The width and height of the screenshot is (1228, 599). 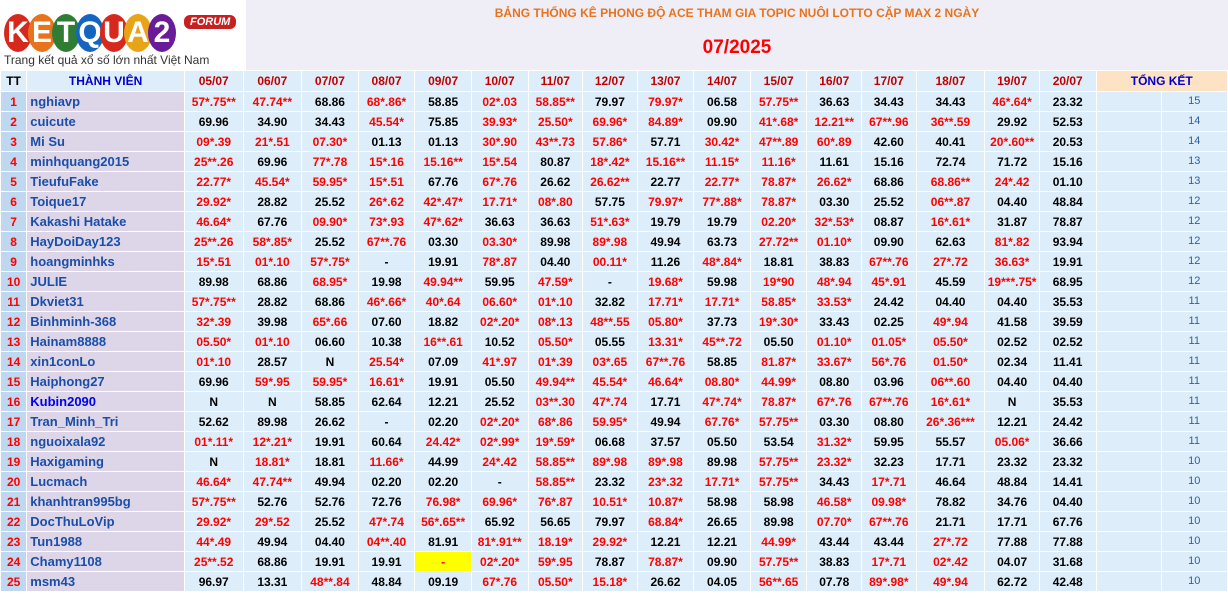 I want to click on member-name-link: khanhtran995bg, so click(x=105, y=501).